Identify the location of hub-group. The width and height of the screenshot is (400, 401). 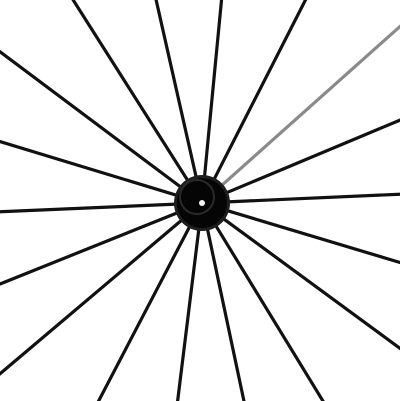
(202, 203).